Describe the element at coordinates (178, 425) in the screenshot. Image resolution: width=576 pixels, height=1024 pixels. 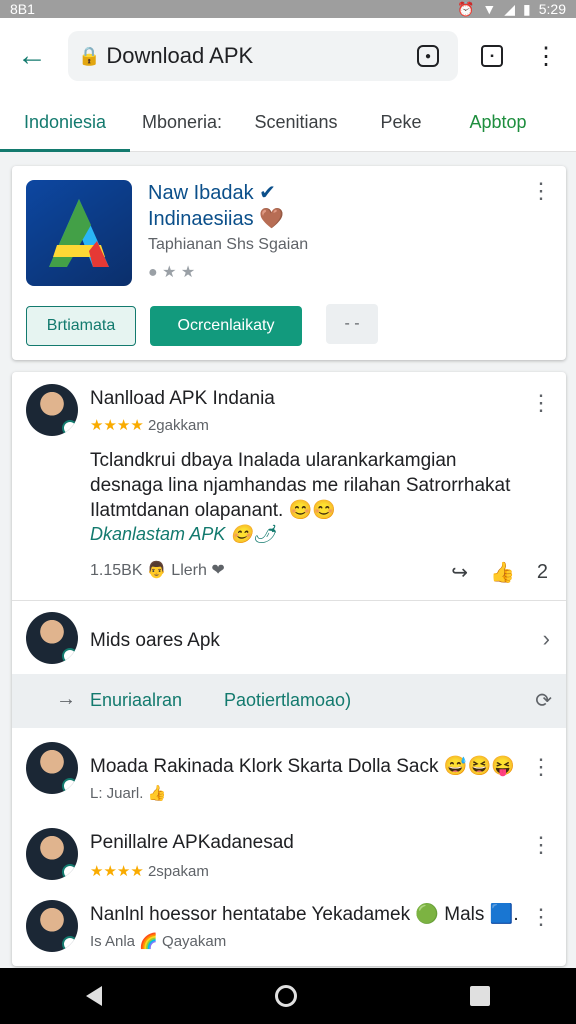
I see `post-time: 2gakkam` at that location.